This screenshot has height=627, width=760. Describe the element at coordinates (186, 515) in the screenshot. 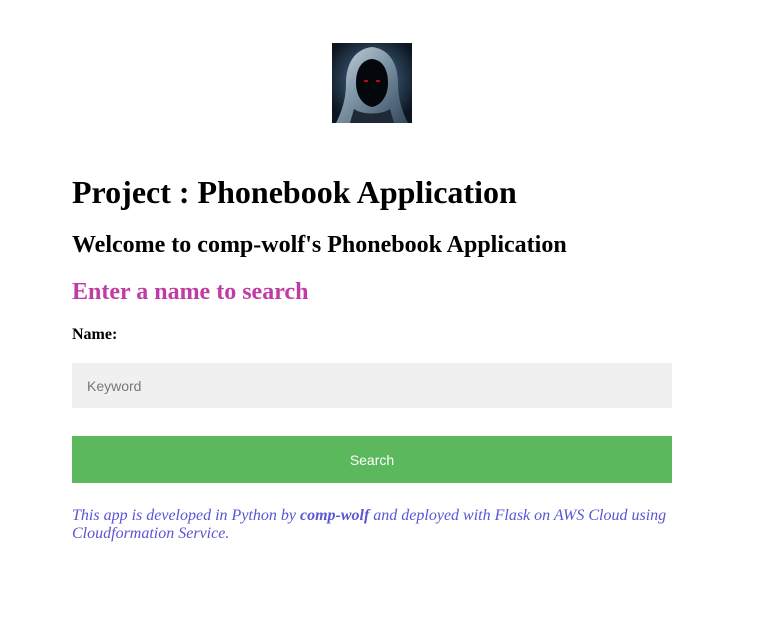

I see `footer-text-before: This app is developed in Python by` at that location.